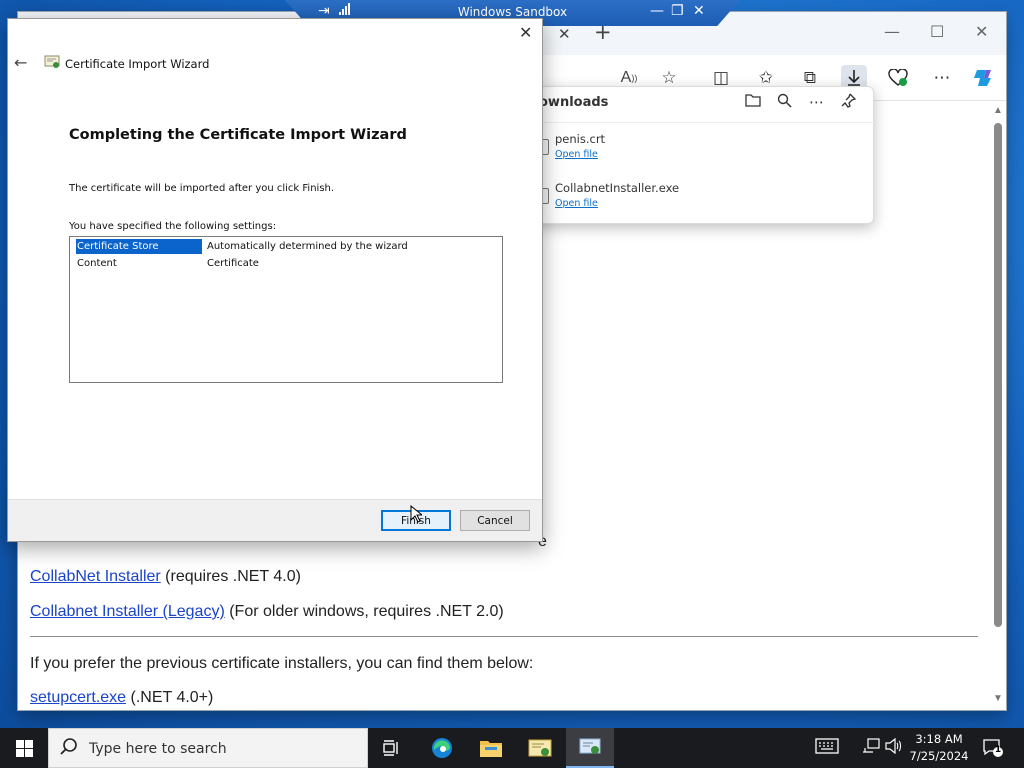 The height and width of the screenshot is (768, 1024). Describe the element at coordinates (275, 520) in the screenshot. I see `wizard-footer: Finish Cancel` at that location.